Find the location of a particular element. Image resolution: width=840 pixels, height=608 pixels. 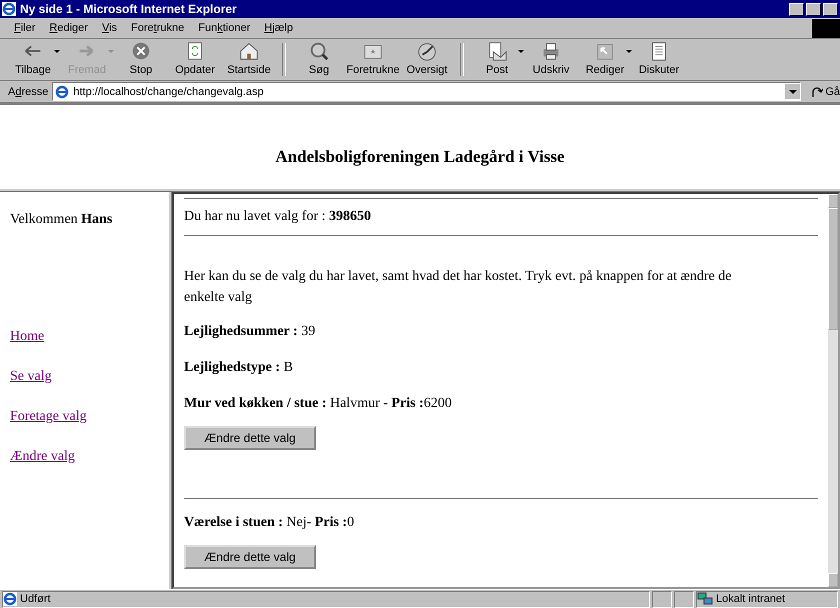

nav-link: Home is located at coordinates (89, 336).